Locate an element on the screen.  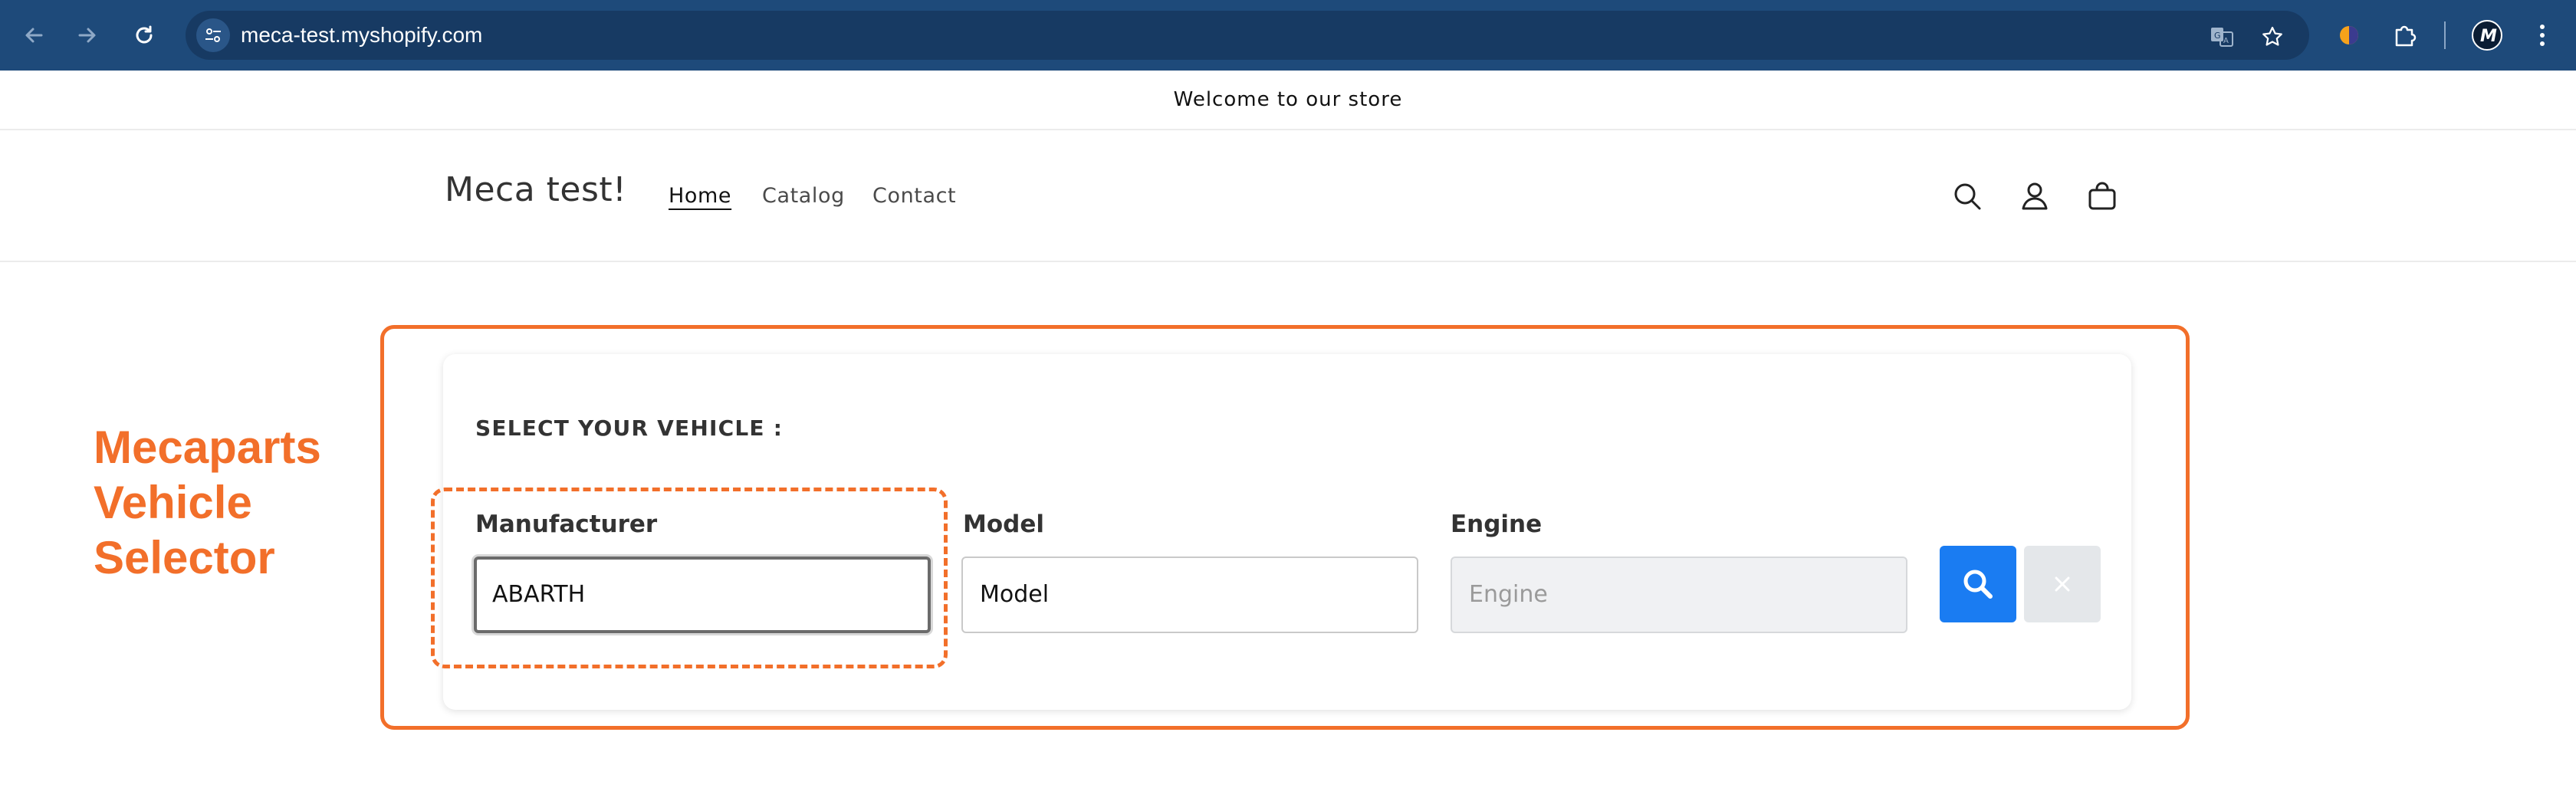
nav-catalog: Catalog is located at coordinates (803, 196).